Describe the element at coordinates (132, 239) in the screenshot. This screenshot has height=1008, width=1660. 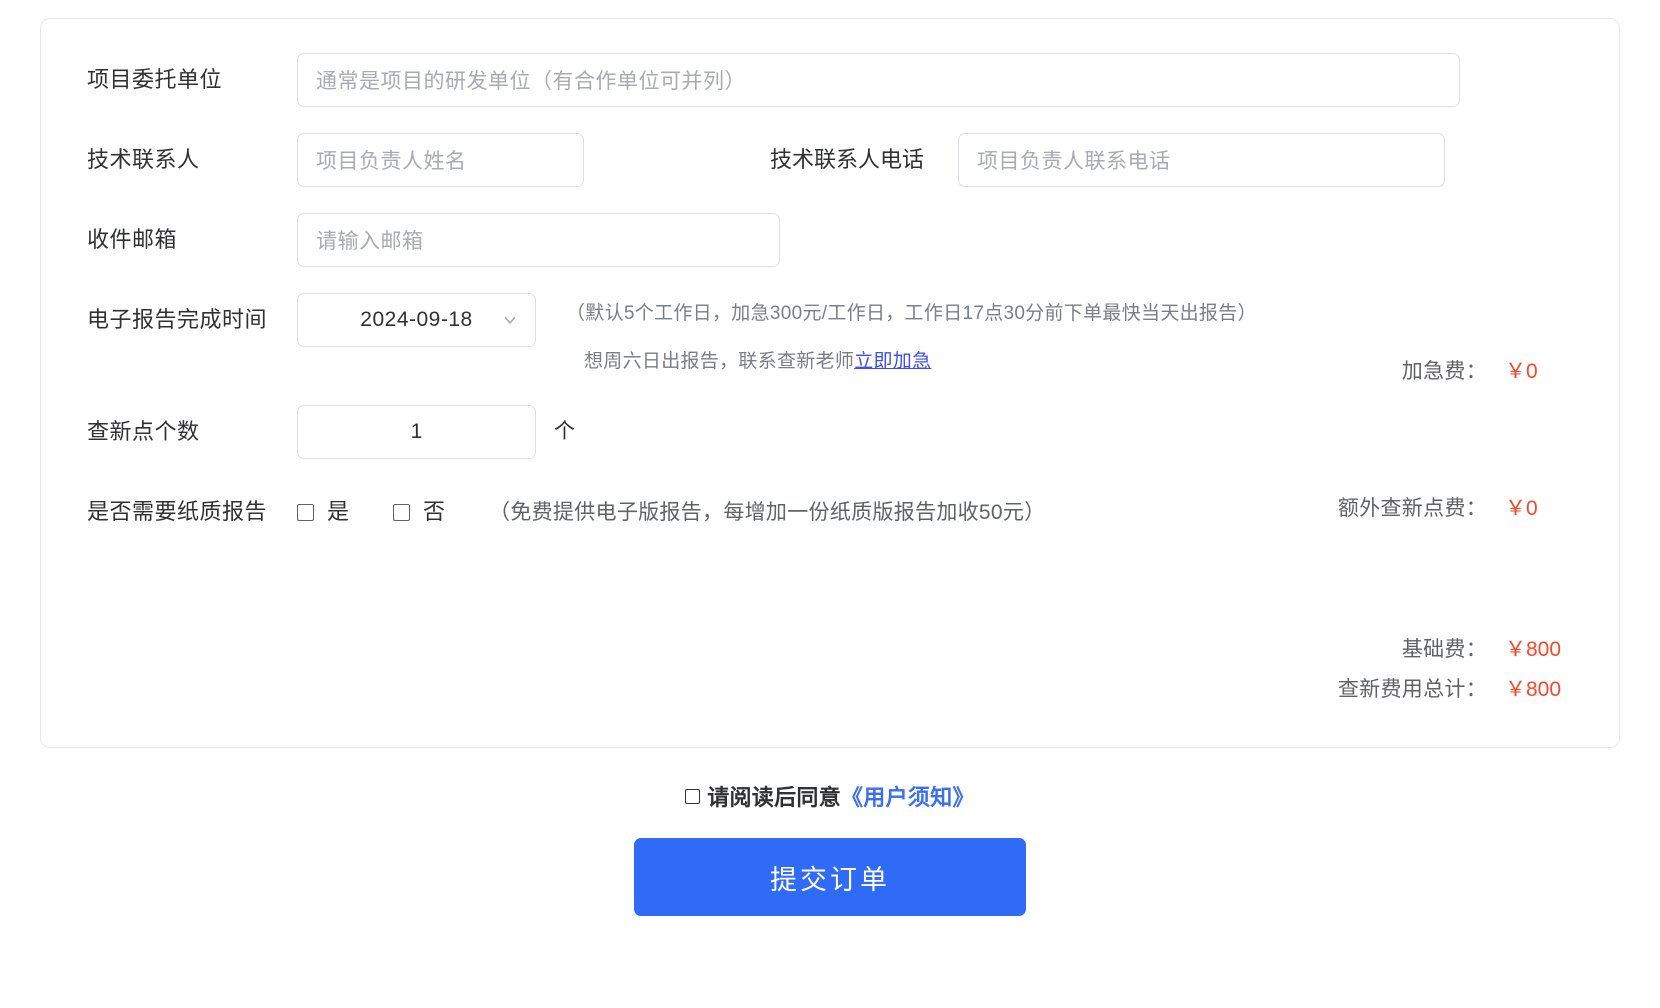
I see `label-email: 收件邮箱` at that location.